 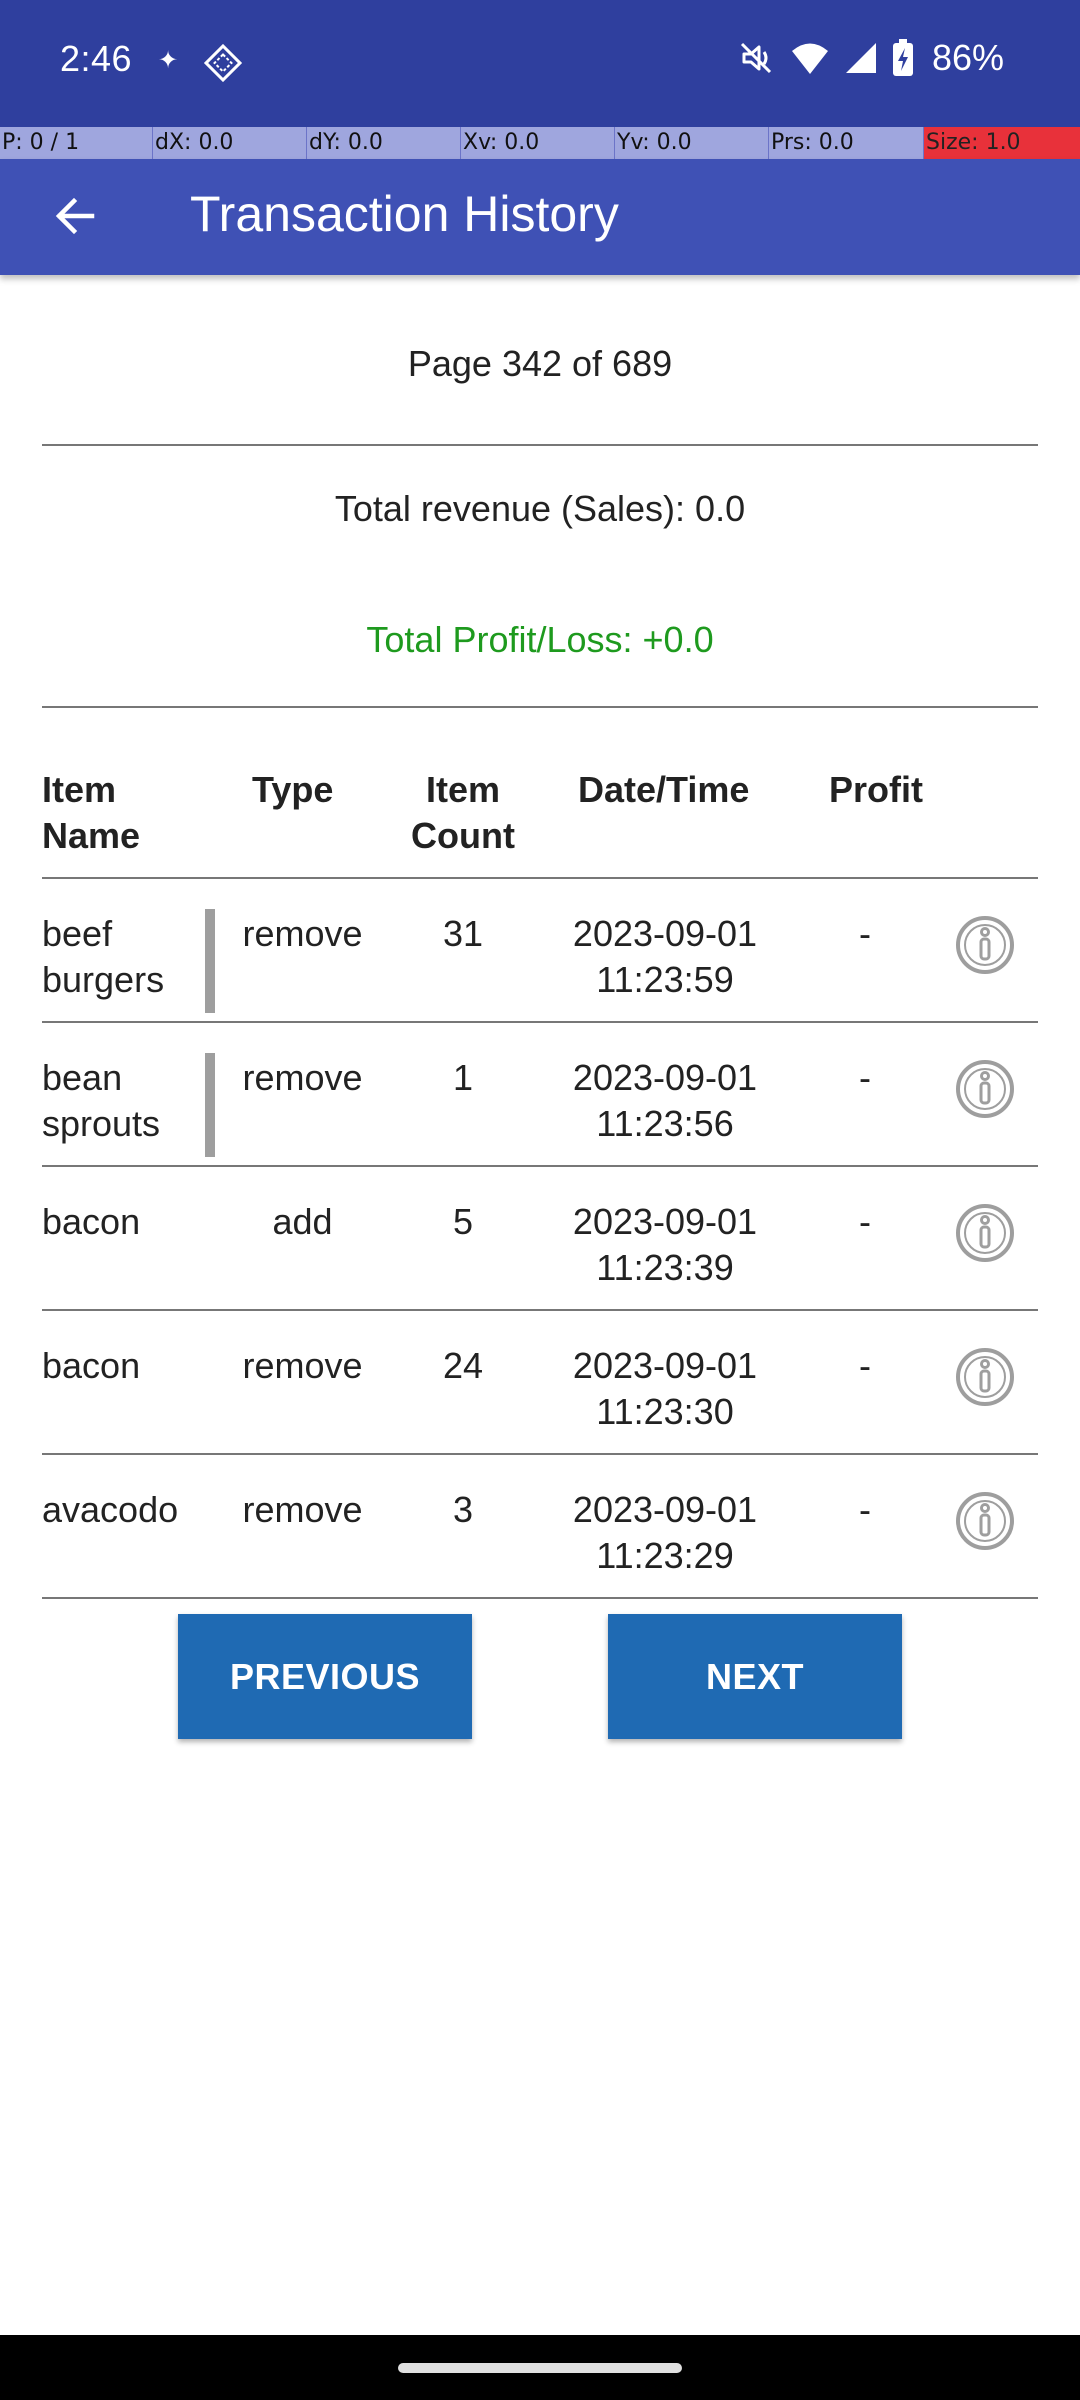 I want to click on page-indicator: Page 342 of 689, so click(x=540, y=363).